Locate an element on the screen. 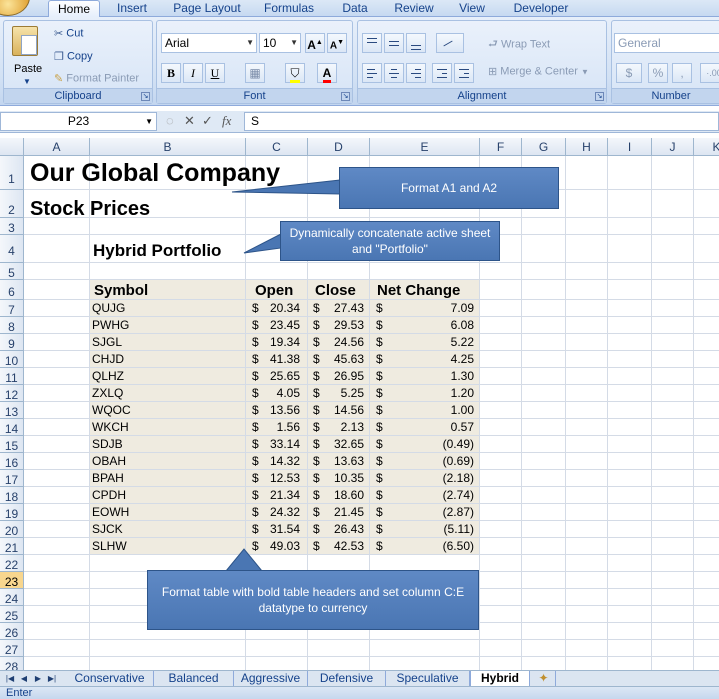 The height and width of the screenshot is (699, 719). increase-indent-button is located at coordinates (464, 73).